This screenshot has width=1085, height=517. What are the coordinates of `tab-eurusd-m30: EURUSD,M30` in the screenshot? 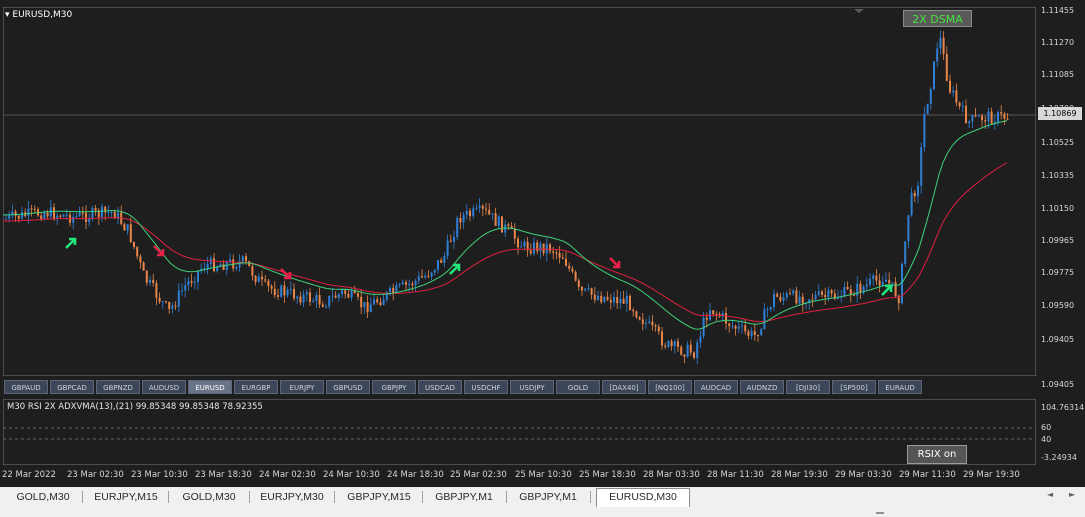 It's located at (643, 497).